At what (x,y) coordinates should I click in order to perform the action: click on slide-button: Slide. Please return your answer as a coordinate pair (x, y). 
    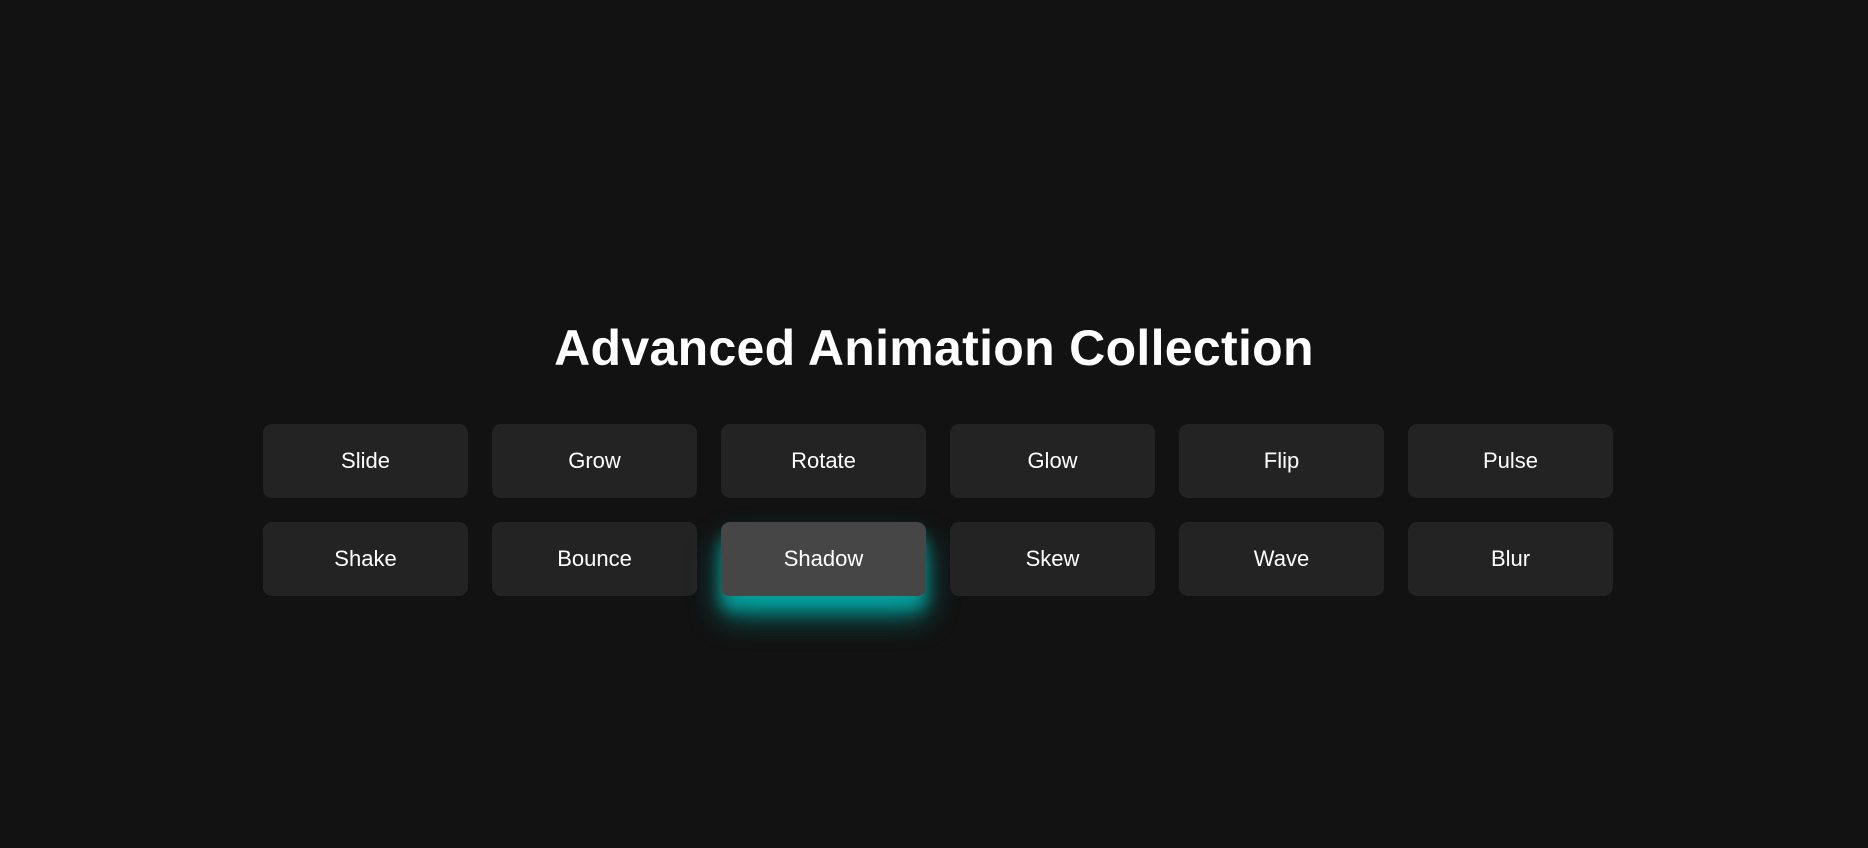
    Looking at the image, I should click on (365, 461).